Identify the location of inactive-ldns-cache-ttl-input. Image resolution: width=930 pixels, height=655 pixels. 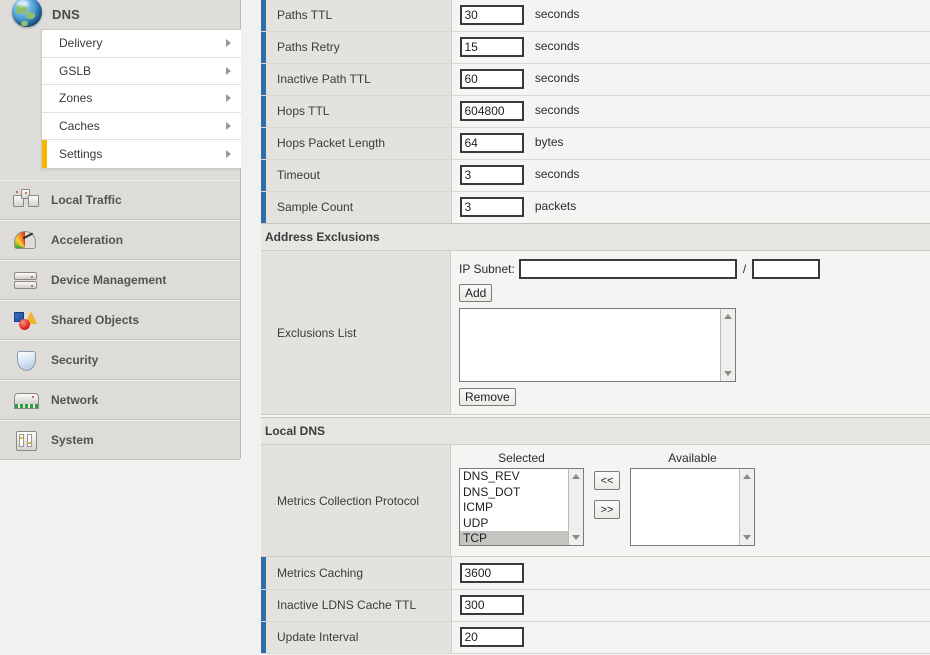
(491, 605).